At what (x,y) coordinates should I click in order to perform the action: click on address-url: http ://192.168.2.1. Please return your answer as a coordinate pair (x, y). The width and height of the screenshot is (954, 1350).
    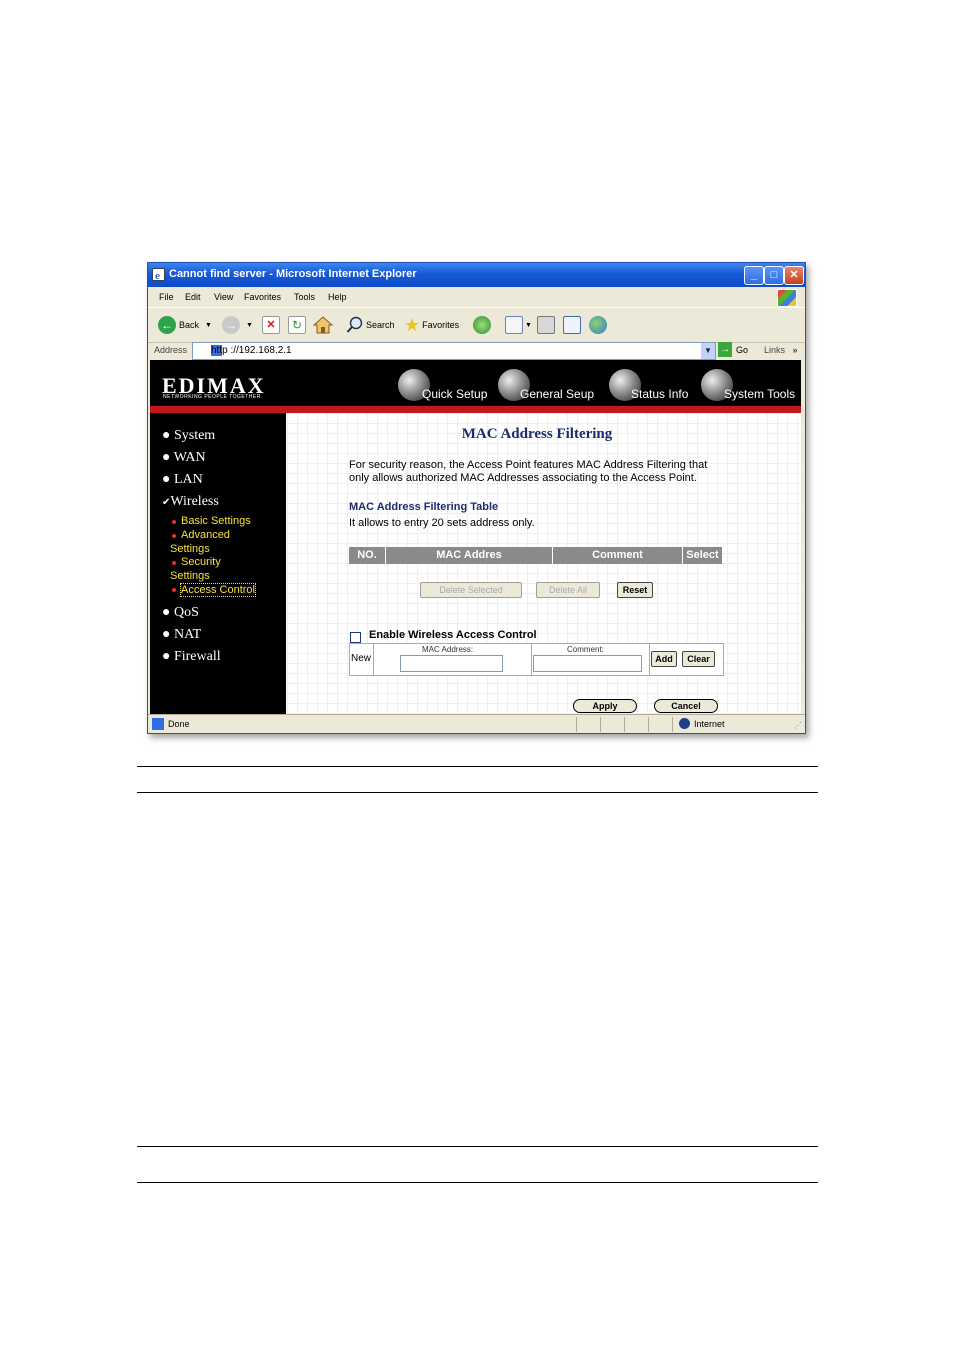
    Looking at the image, I should click on (251, 350).